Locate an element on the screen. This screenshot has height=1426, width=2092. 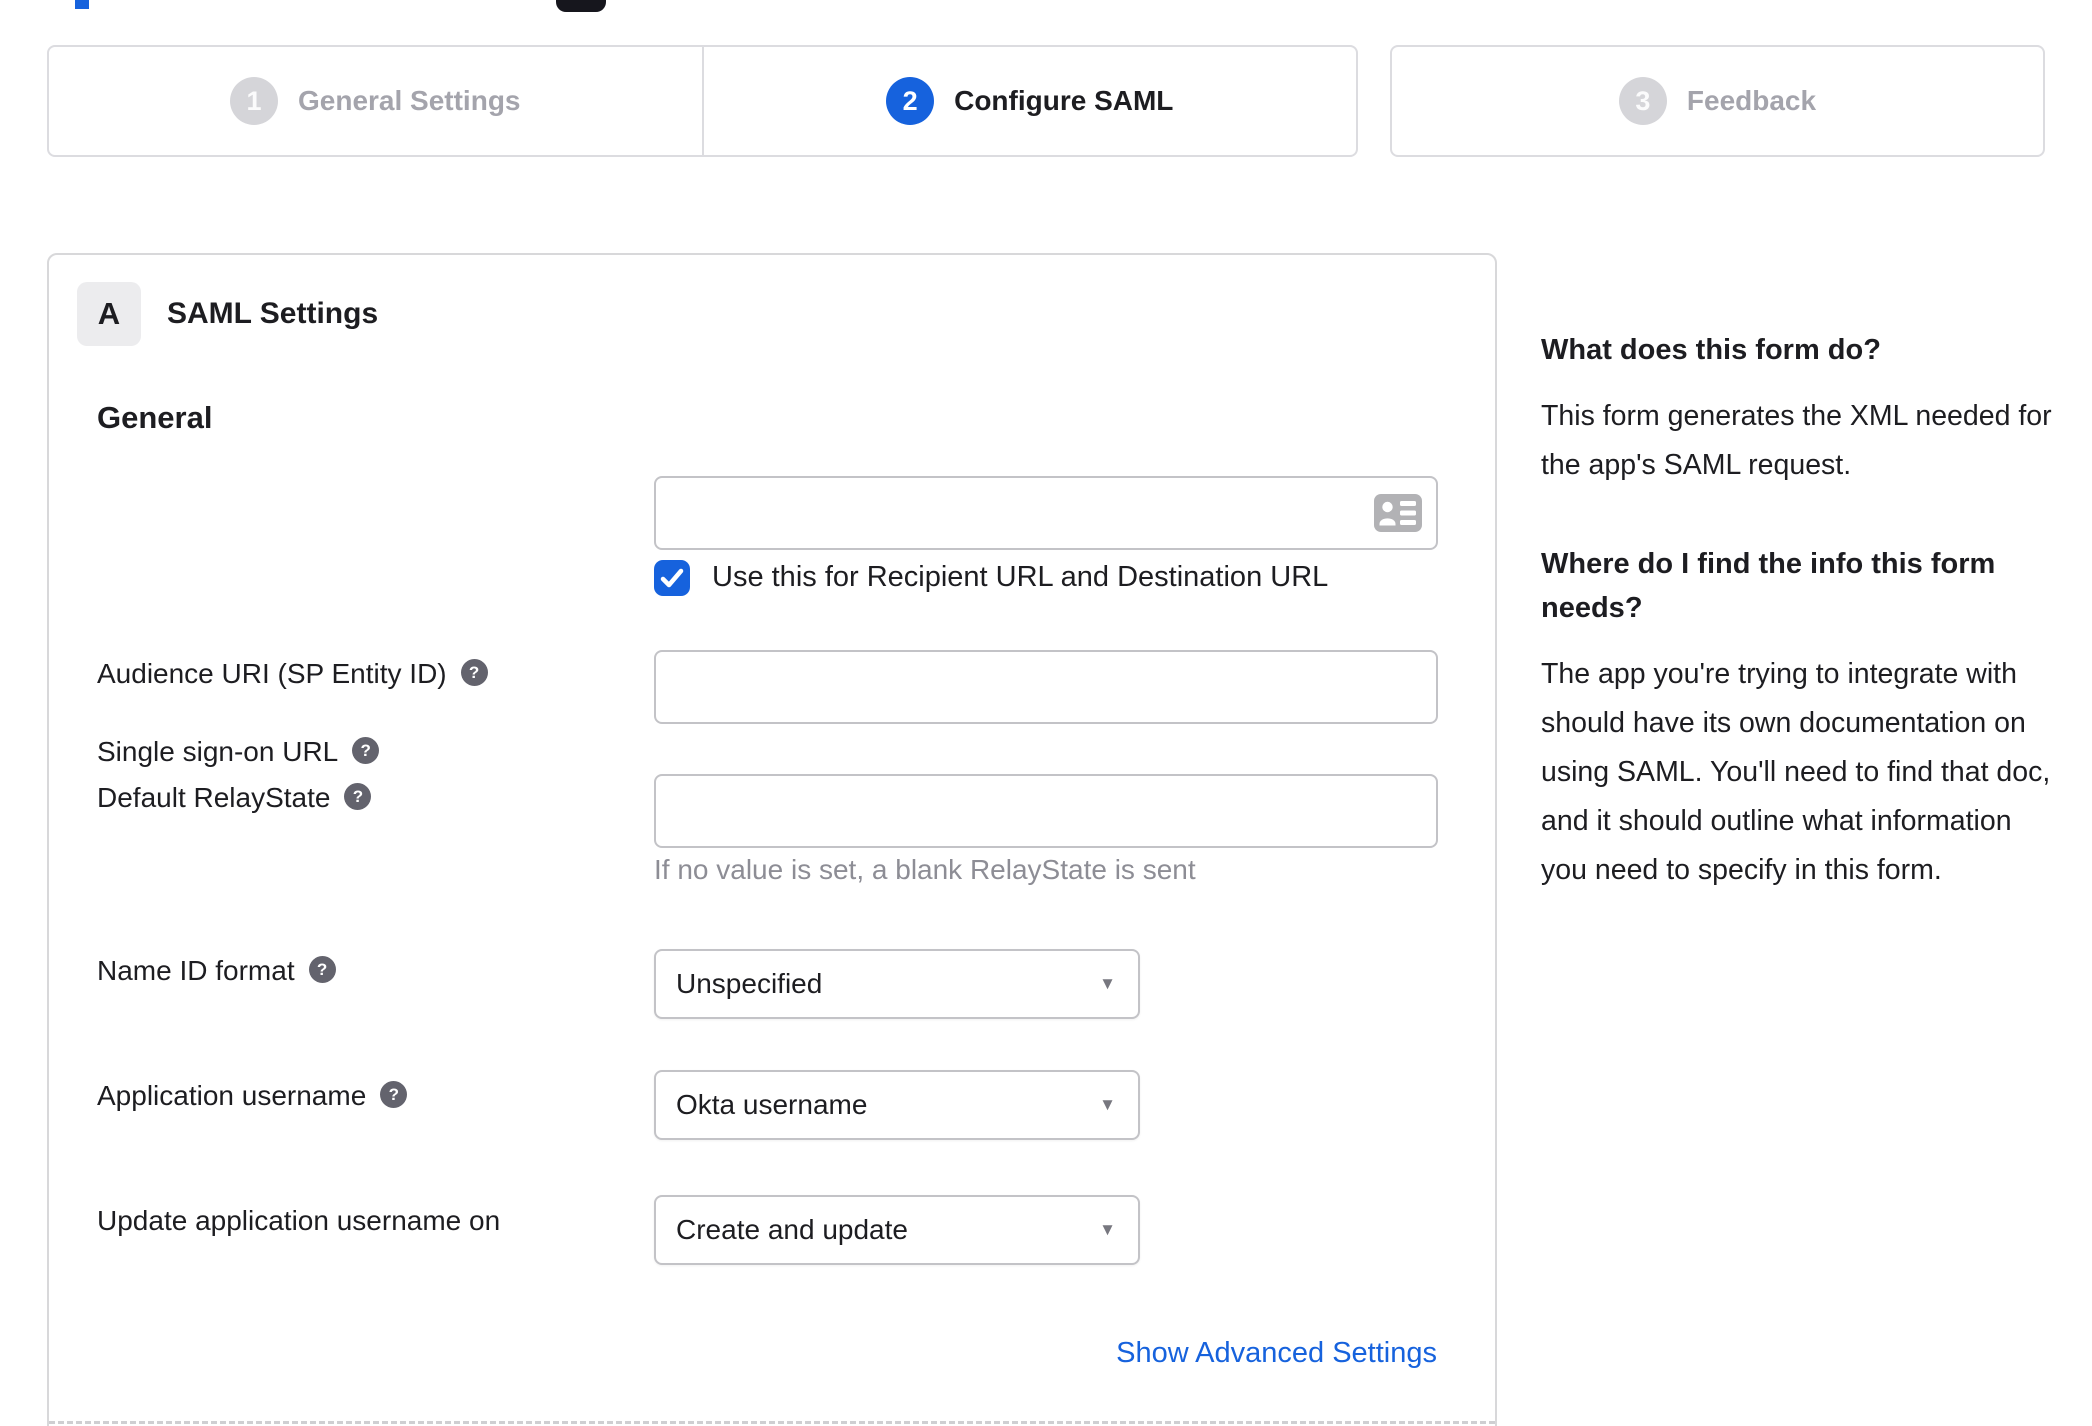
name-id-format-select: Unspecified ▼ is located at coordinates (897, 984).